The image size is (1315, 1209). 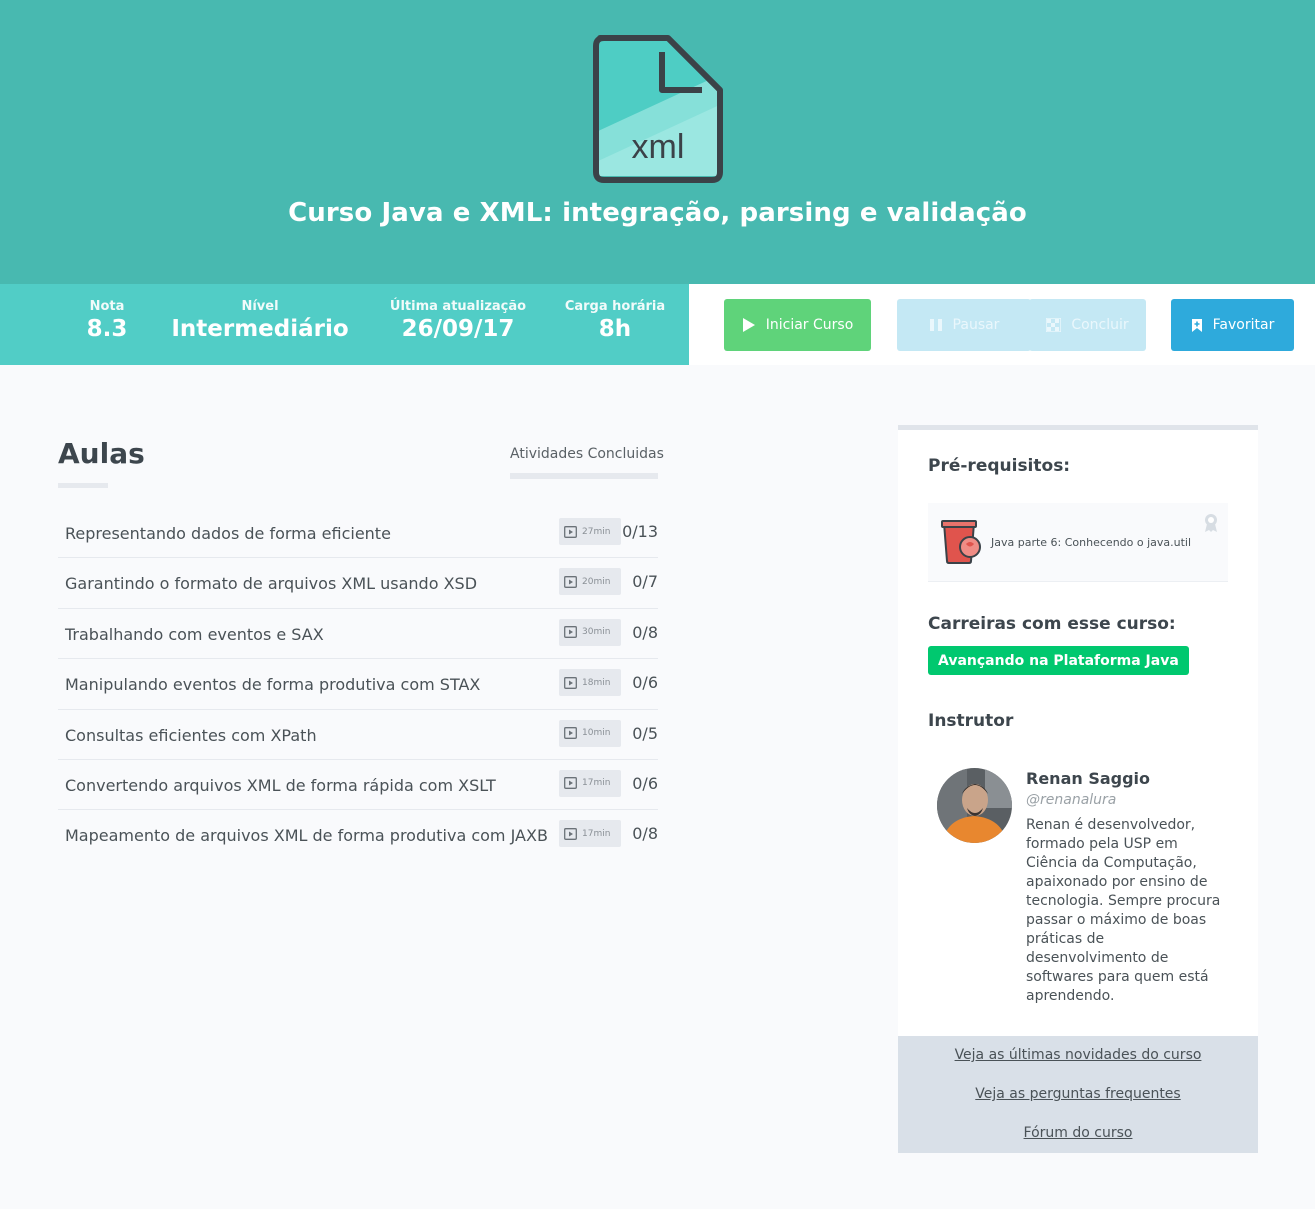 I want to click on course-forum-link: Fórum do curso, so click(x=1078, y=1133).